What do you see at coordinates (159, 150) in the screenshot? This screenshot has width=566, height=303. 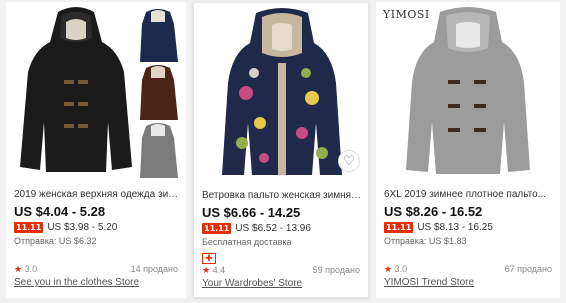 I see `grey-thumb` at bounding box center [159, 150].